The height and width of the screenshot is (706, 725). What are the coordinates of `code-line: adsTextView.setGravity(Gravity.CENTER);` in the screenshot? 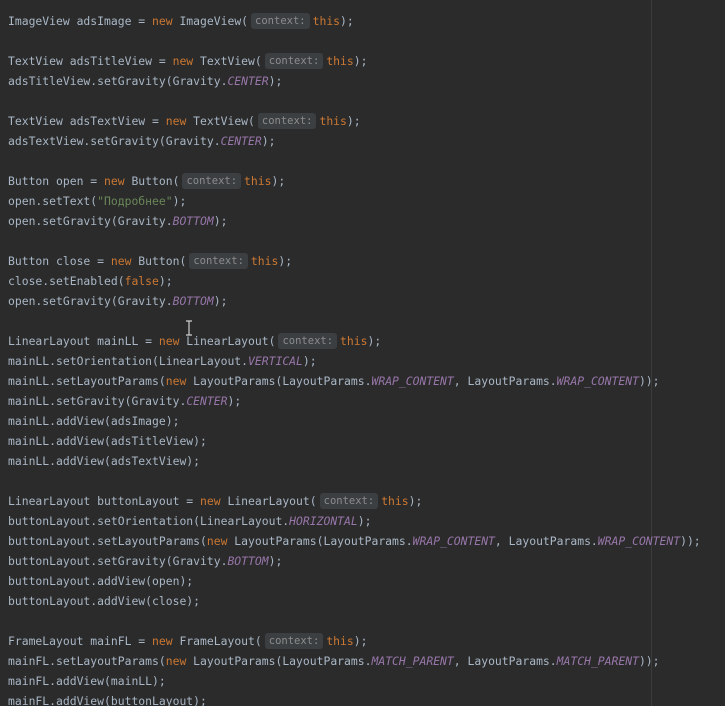 It's located at (366, 141).